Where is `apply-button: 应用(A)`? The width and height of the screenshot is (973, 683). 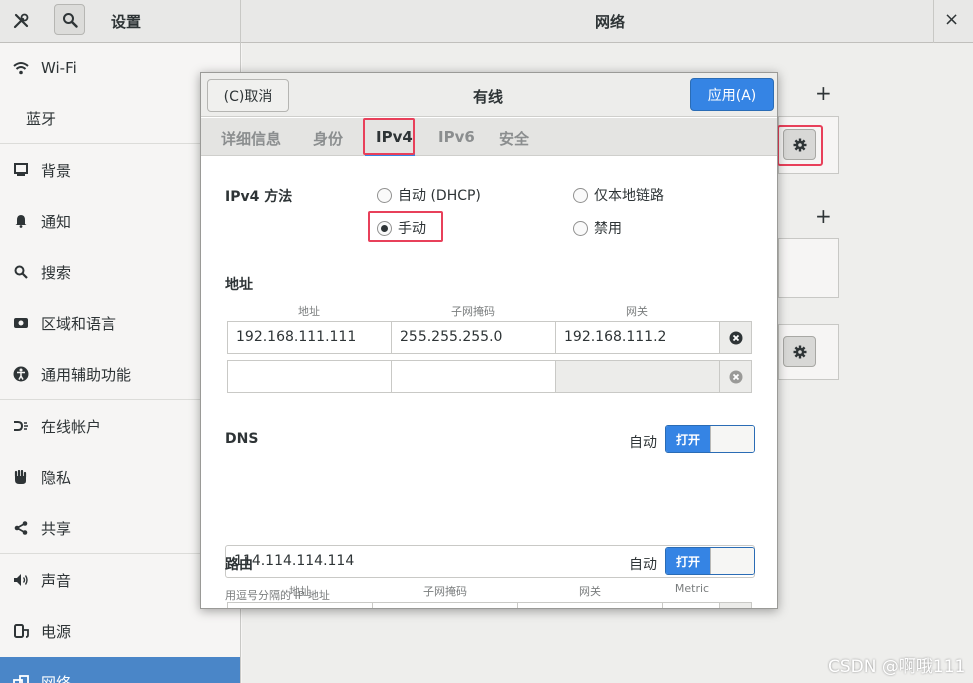
apply-button: 应用(A) is located at coordinates (732, 94).